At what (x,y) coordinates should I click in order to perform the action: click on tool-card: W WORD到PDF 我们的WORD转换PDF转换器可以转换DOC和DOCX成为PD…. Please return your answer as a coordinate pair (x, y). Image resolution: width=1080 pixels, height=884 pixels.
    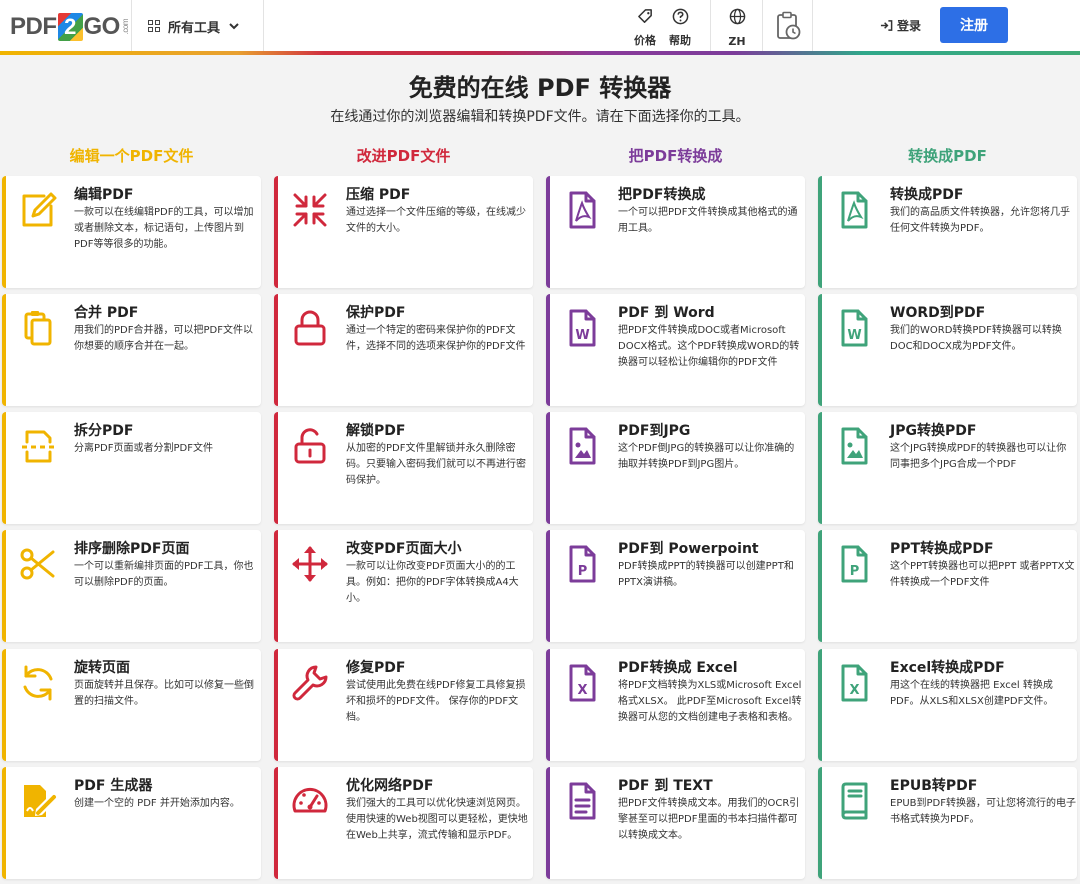
    Looking at the image, I should click on (947, 350).